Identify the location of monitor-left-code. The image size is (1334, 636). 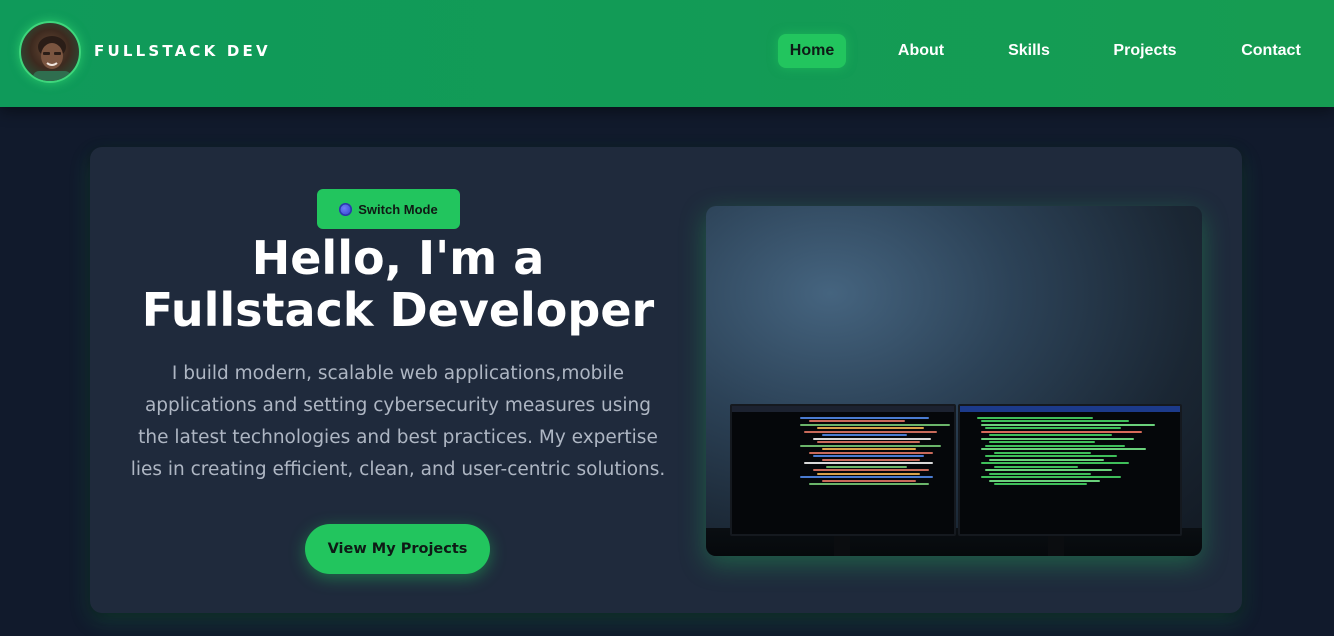
(843, 451).